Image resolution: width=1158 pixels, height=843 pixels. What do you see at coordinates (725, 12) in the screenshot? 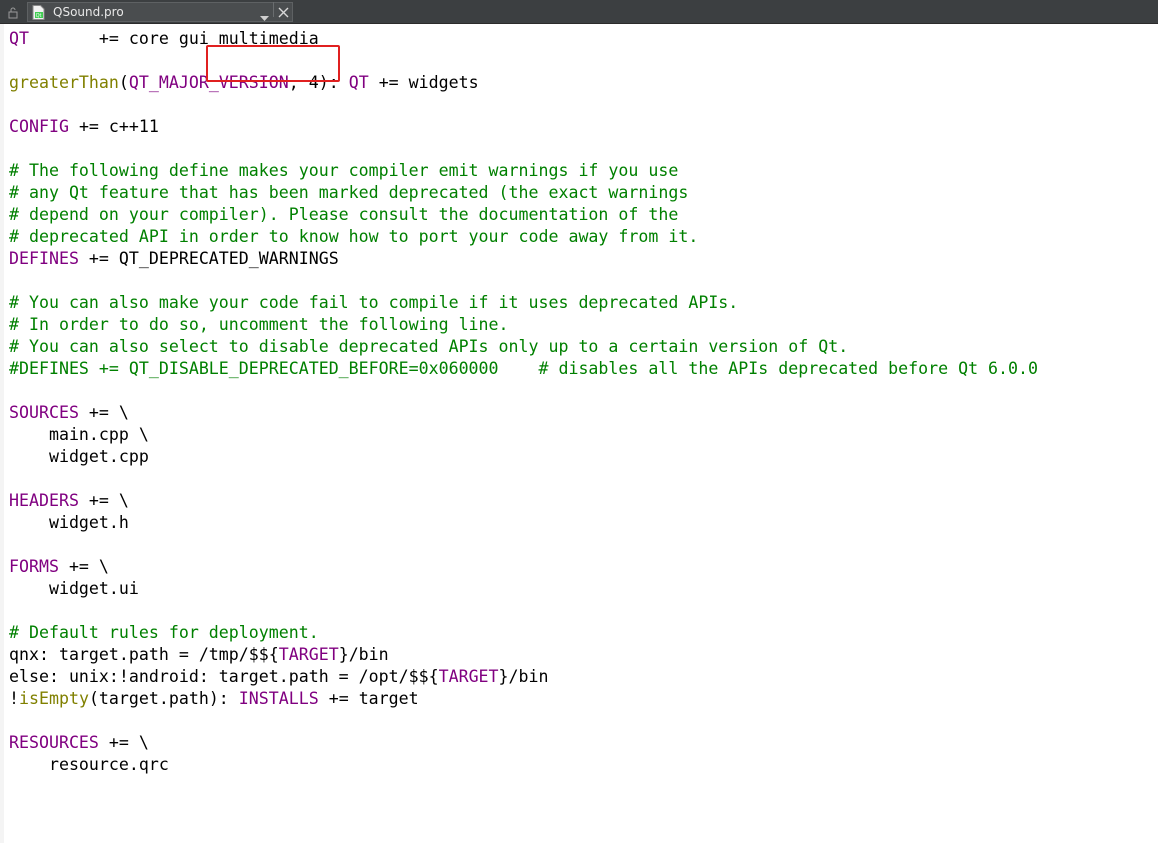
I see `tab-bar-fill` at bounding box center [725, 12].